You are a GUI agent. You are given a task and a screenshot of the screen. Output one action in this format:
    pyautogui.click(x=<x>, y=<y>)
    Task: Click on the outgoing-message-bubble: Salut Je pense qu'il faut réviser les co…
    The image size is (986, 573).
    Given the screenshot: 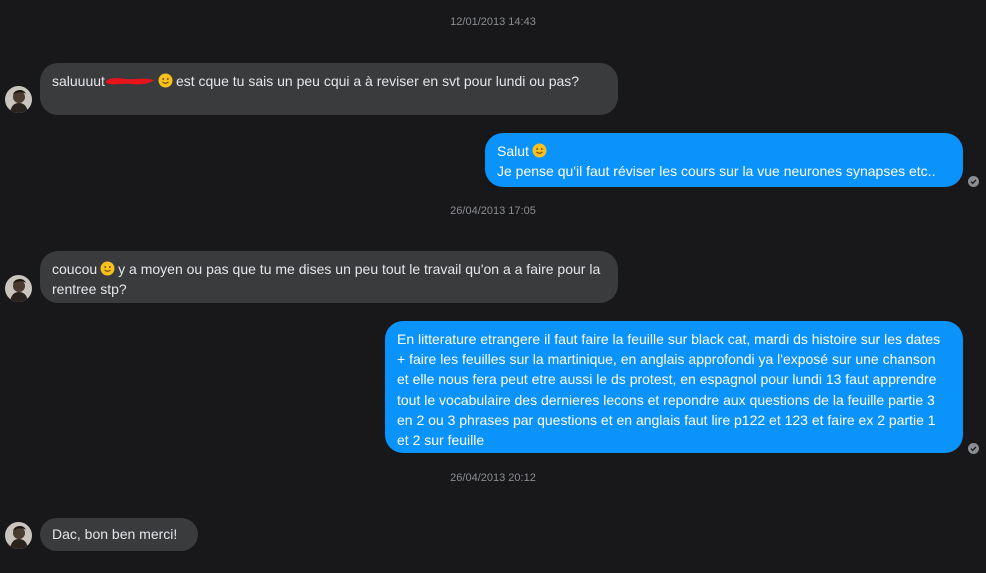 What is the action you would take?
    pyautogui.click(x=724, y=160)
    